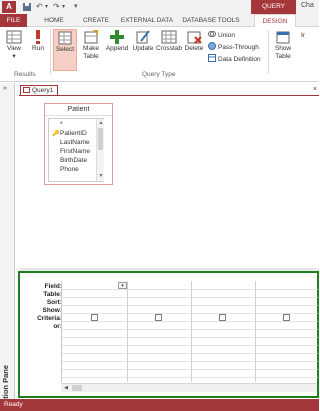  What do you see at coordinates (101, 176) in the screenshot?
I see `scroll-down-icon: ▼` at bounding box center [101, 176].